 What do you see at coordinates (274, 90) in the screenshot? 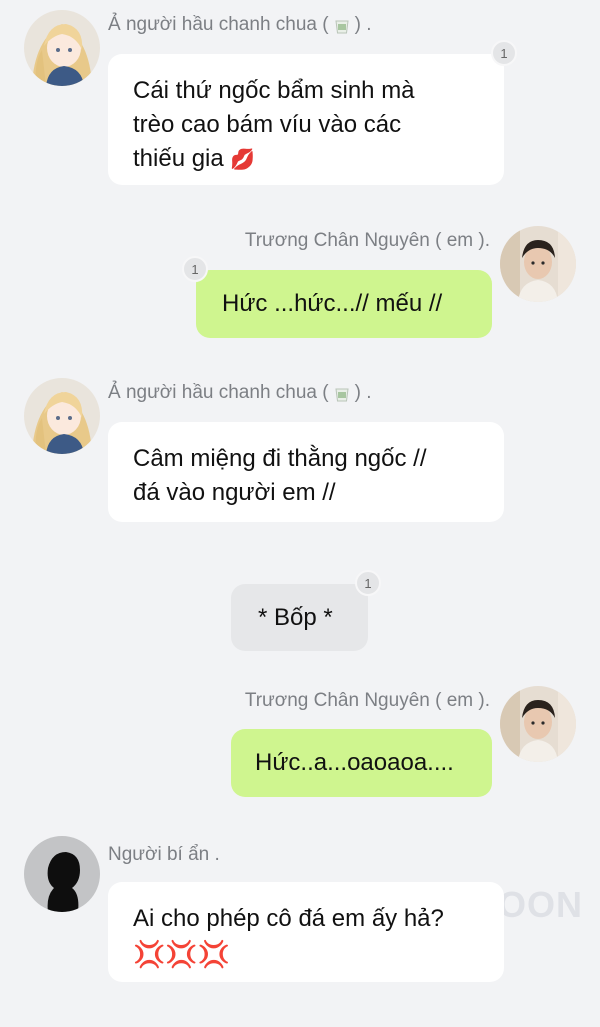
I see `message-text-line: Cái thứ ngốc bẩm sinh mà` at bounding box center [274, 90].